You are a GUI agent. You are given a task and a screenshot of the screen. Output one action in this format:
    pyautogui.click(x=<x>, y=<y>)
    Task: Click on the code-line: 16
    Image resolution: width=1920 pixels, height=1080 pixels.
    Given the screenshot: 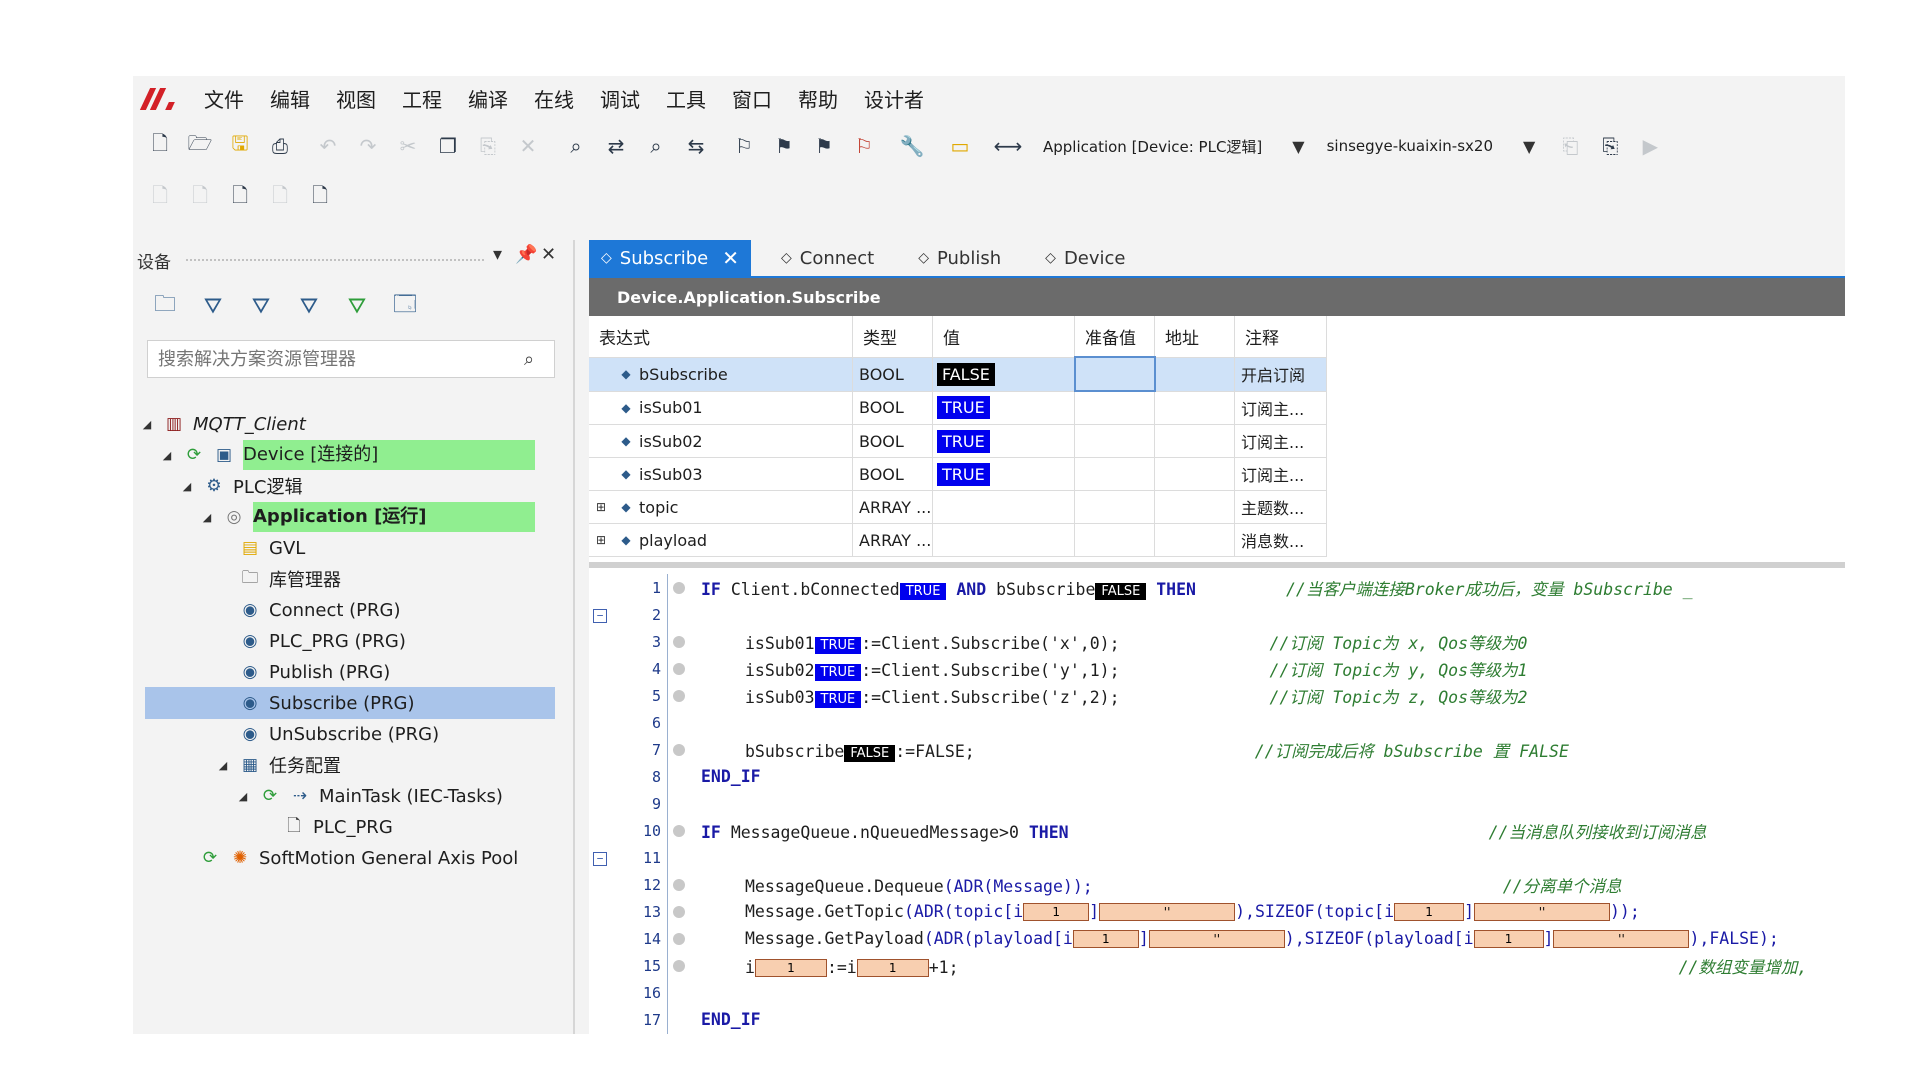 What is the action you would take?
    pyautogui.click(x=1217, y=992)
    